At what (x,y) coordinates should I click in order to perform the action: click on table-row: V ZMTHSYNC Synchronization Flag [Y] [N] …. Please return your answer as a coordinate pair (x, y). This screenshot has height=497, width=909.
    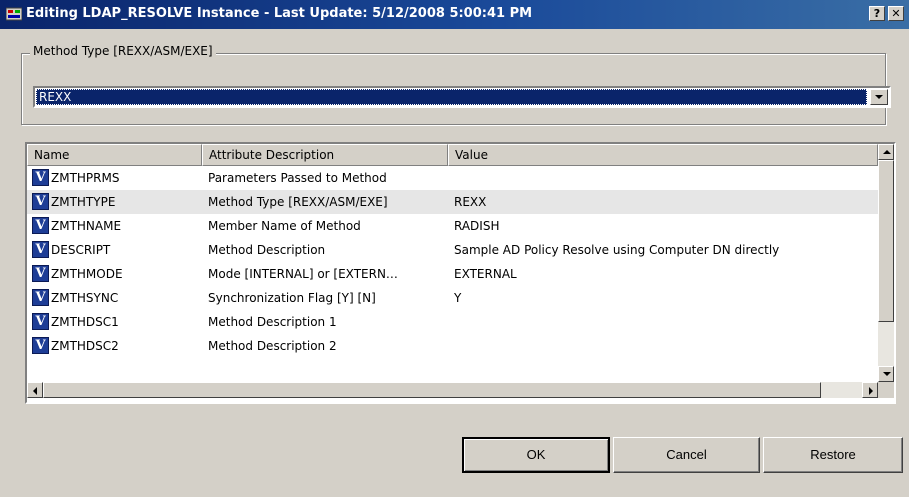
    Looking at the image, I should click on (452, 298).